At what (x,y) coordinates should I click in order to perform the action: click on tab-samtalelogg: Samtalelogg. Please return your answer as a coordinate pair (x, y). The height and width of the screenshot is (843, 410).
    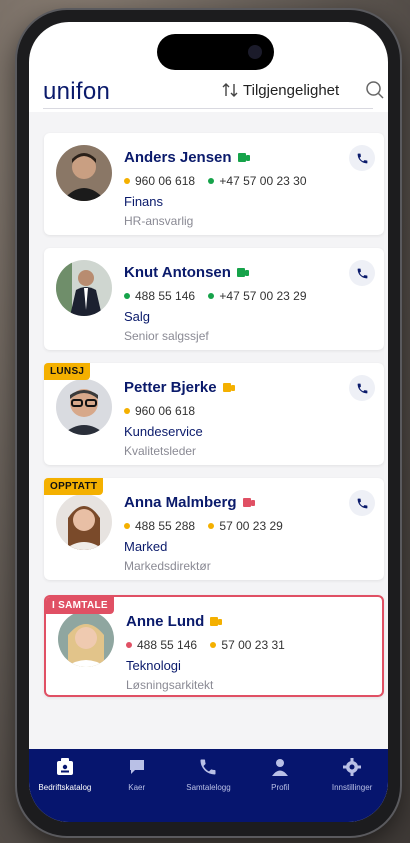
    Looking at the image, I should click on (208, 789).